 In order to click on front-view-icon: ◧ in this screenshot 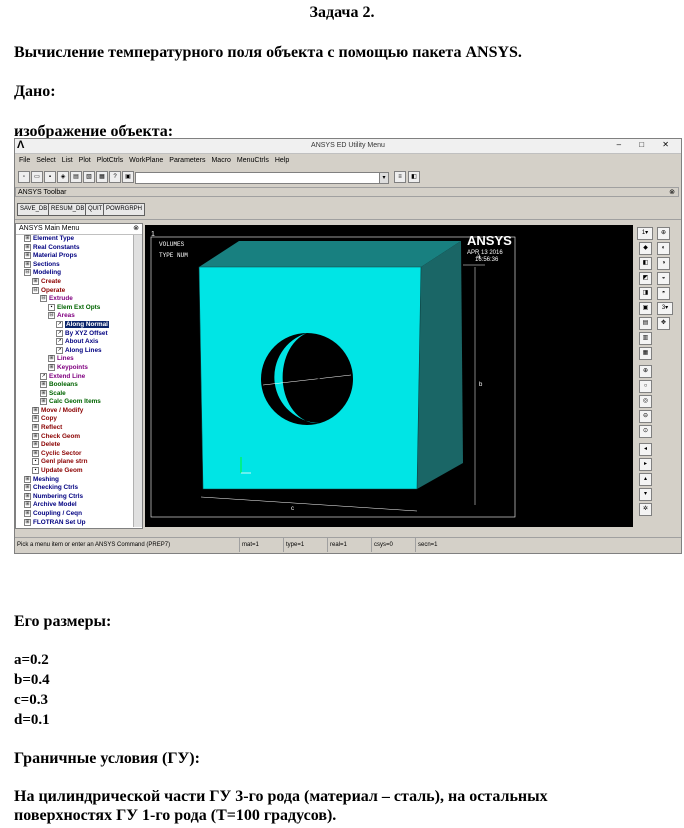, I will do `click(645, 263)`.